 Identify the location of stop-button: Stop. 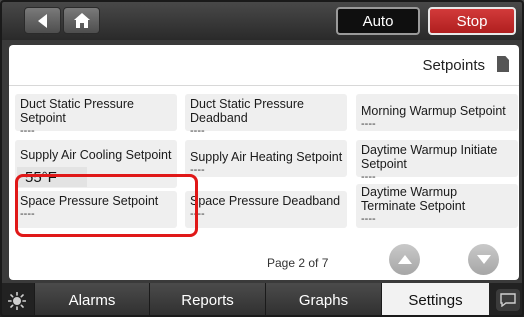
(472, 21).